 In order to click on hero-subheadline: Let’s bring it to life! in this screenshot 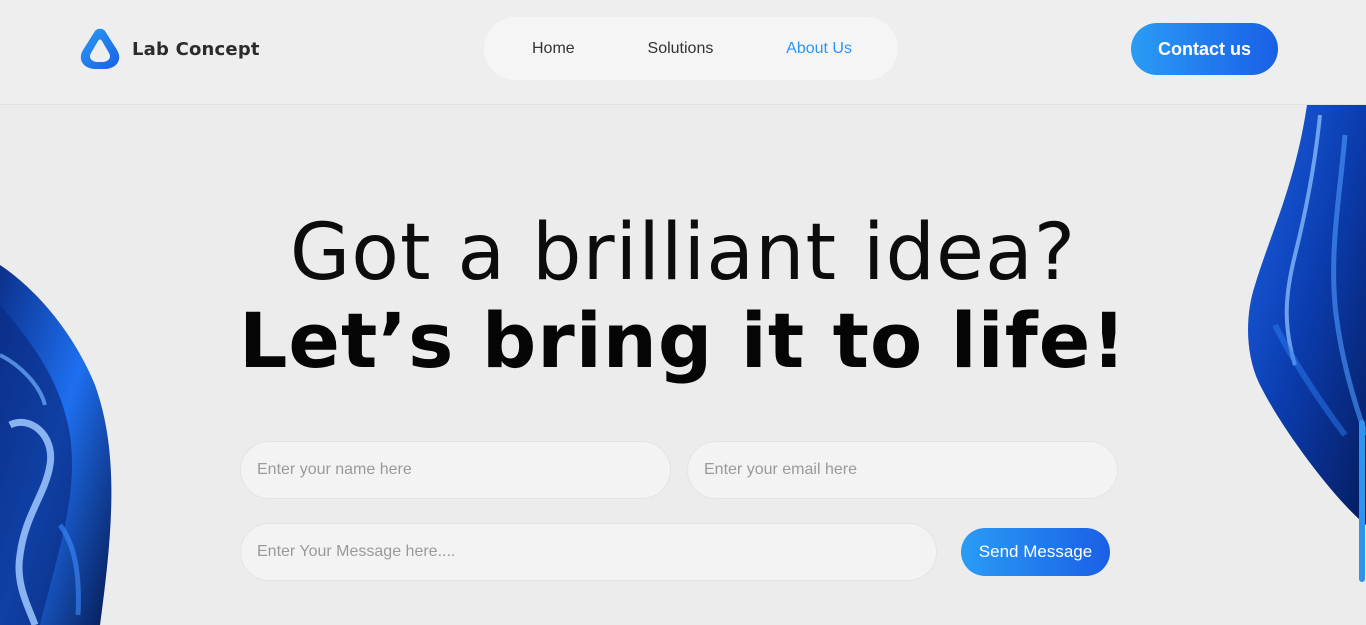, I will do `click(683, 340)`.